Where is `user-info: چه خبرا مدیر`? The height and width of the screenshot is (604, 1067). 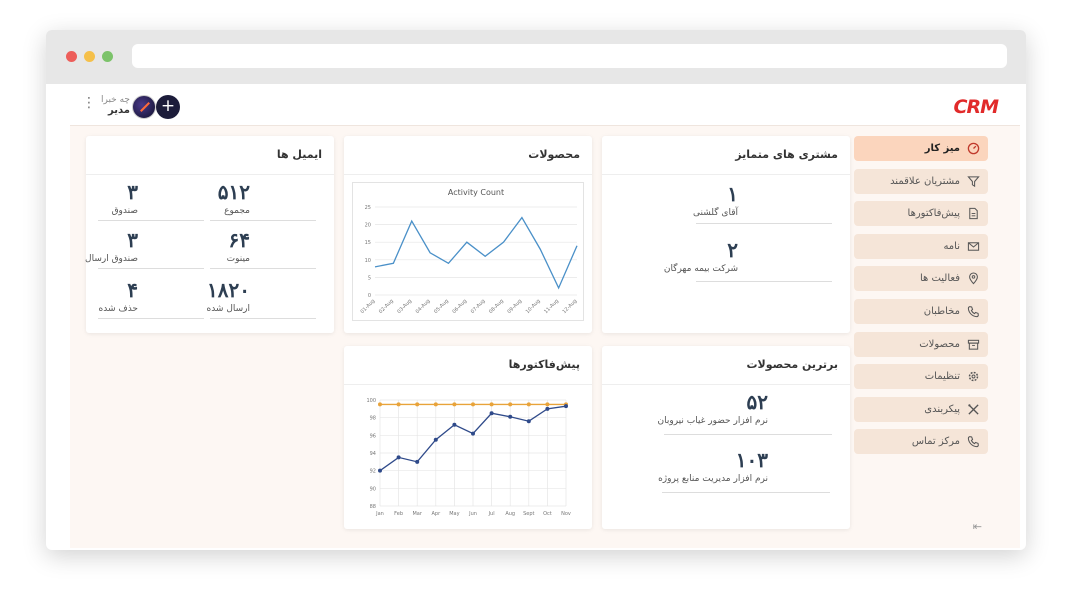
user-info: چه خبرا مدیر is located at coordinates (112, 105).